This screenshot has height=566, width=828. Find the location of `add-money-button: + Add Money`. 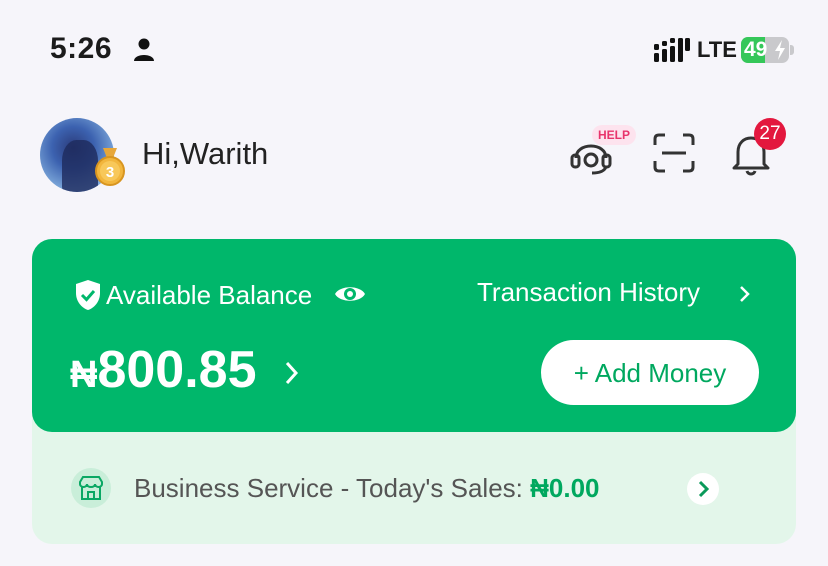

add-money-button: + Add Money is located at coordinates (650, 372).